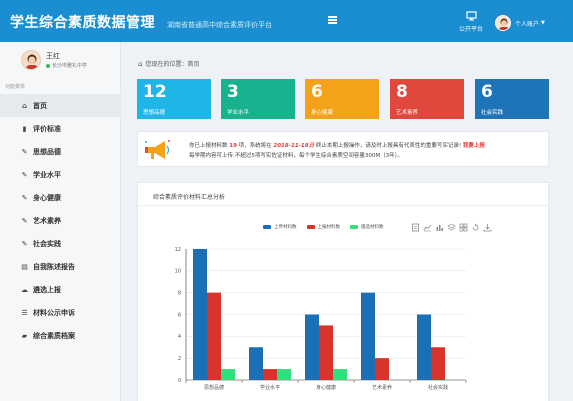 The width and height of the screenshot is (573, 401). I want to click on stat-card-value: 3, so click(233, 92).